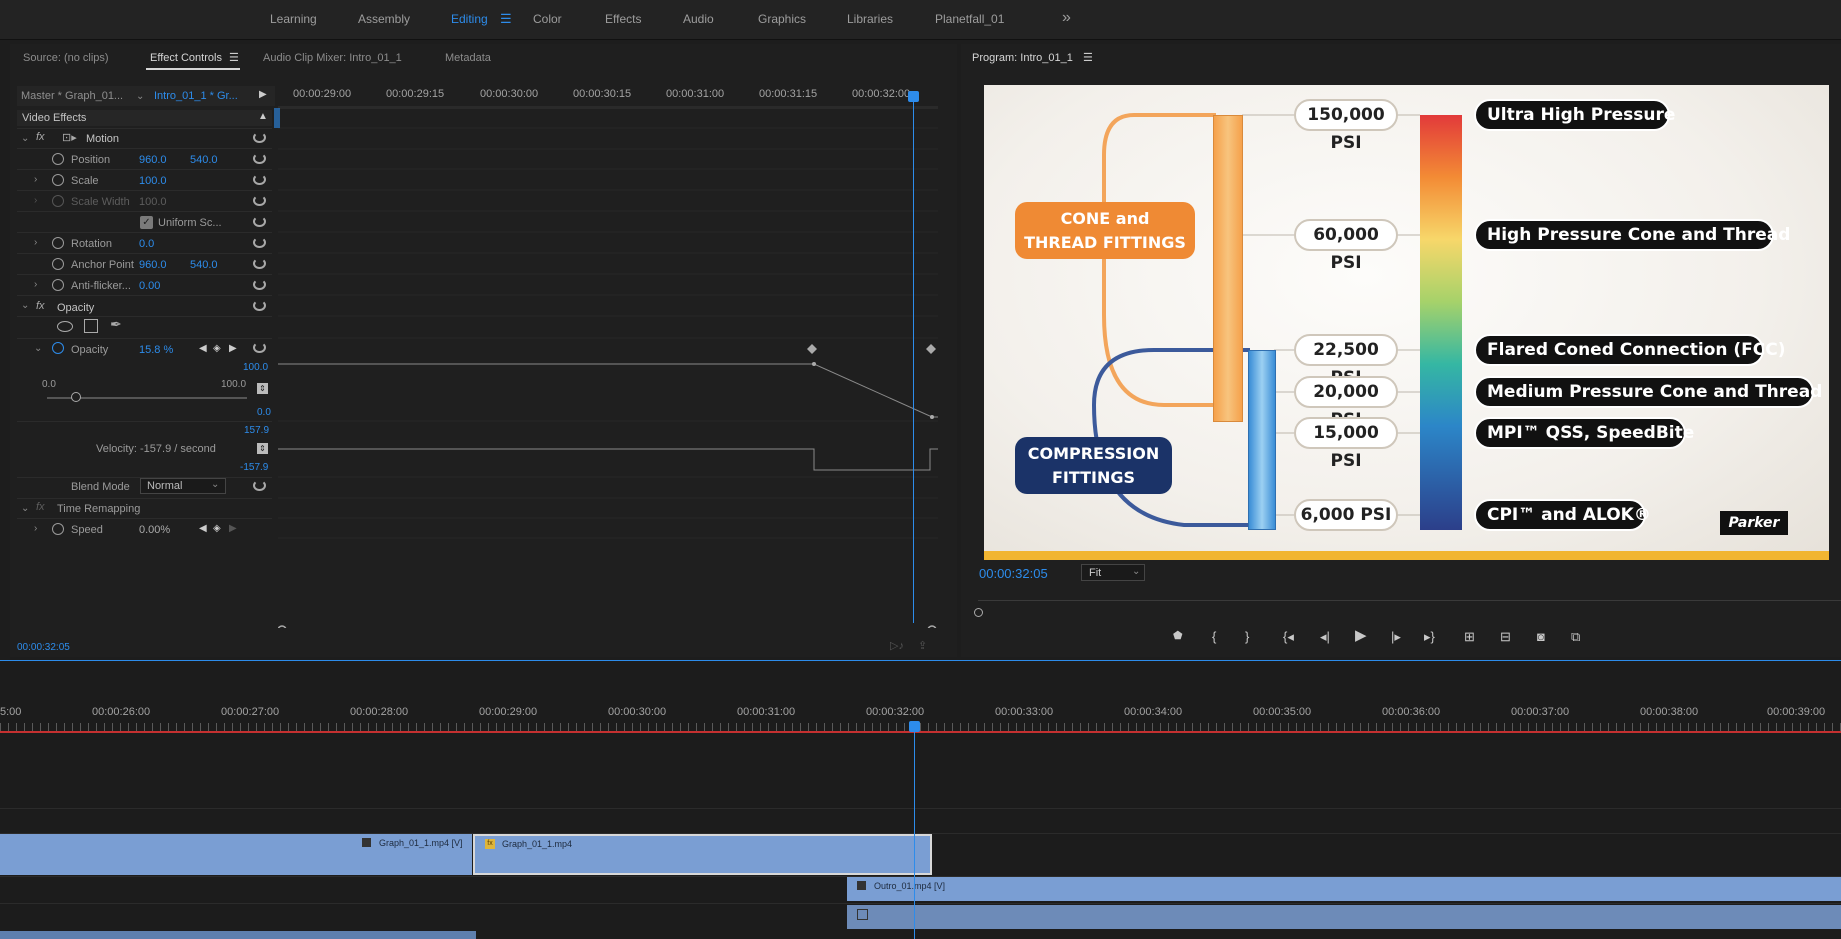 The width and height of the screenshot is (1841, 939). What do you see at coordinates (913, 358) in the screenshot?
I see `ec-playhead` at bounding box center [913, 358].